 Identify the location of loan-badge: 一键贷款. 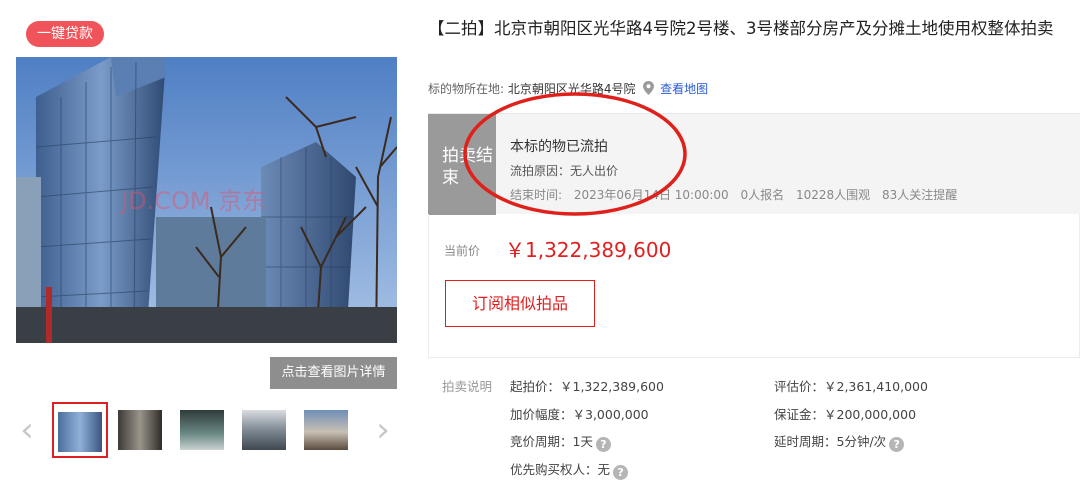
(65, 34).